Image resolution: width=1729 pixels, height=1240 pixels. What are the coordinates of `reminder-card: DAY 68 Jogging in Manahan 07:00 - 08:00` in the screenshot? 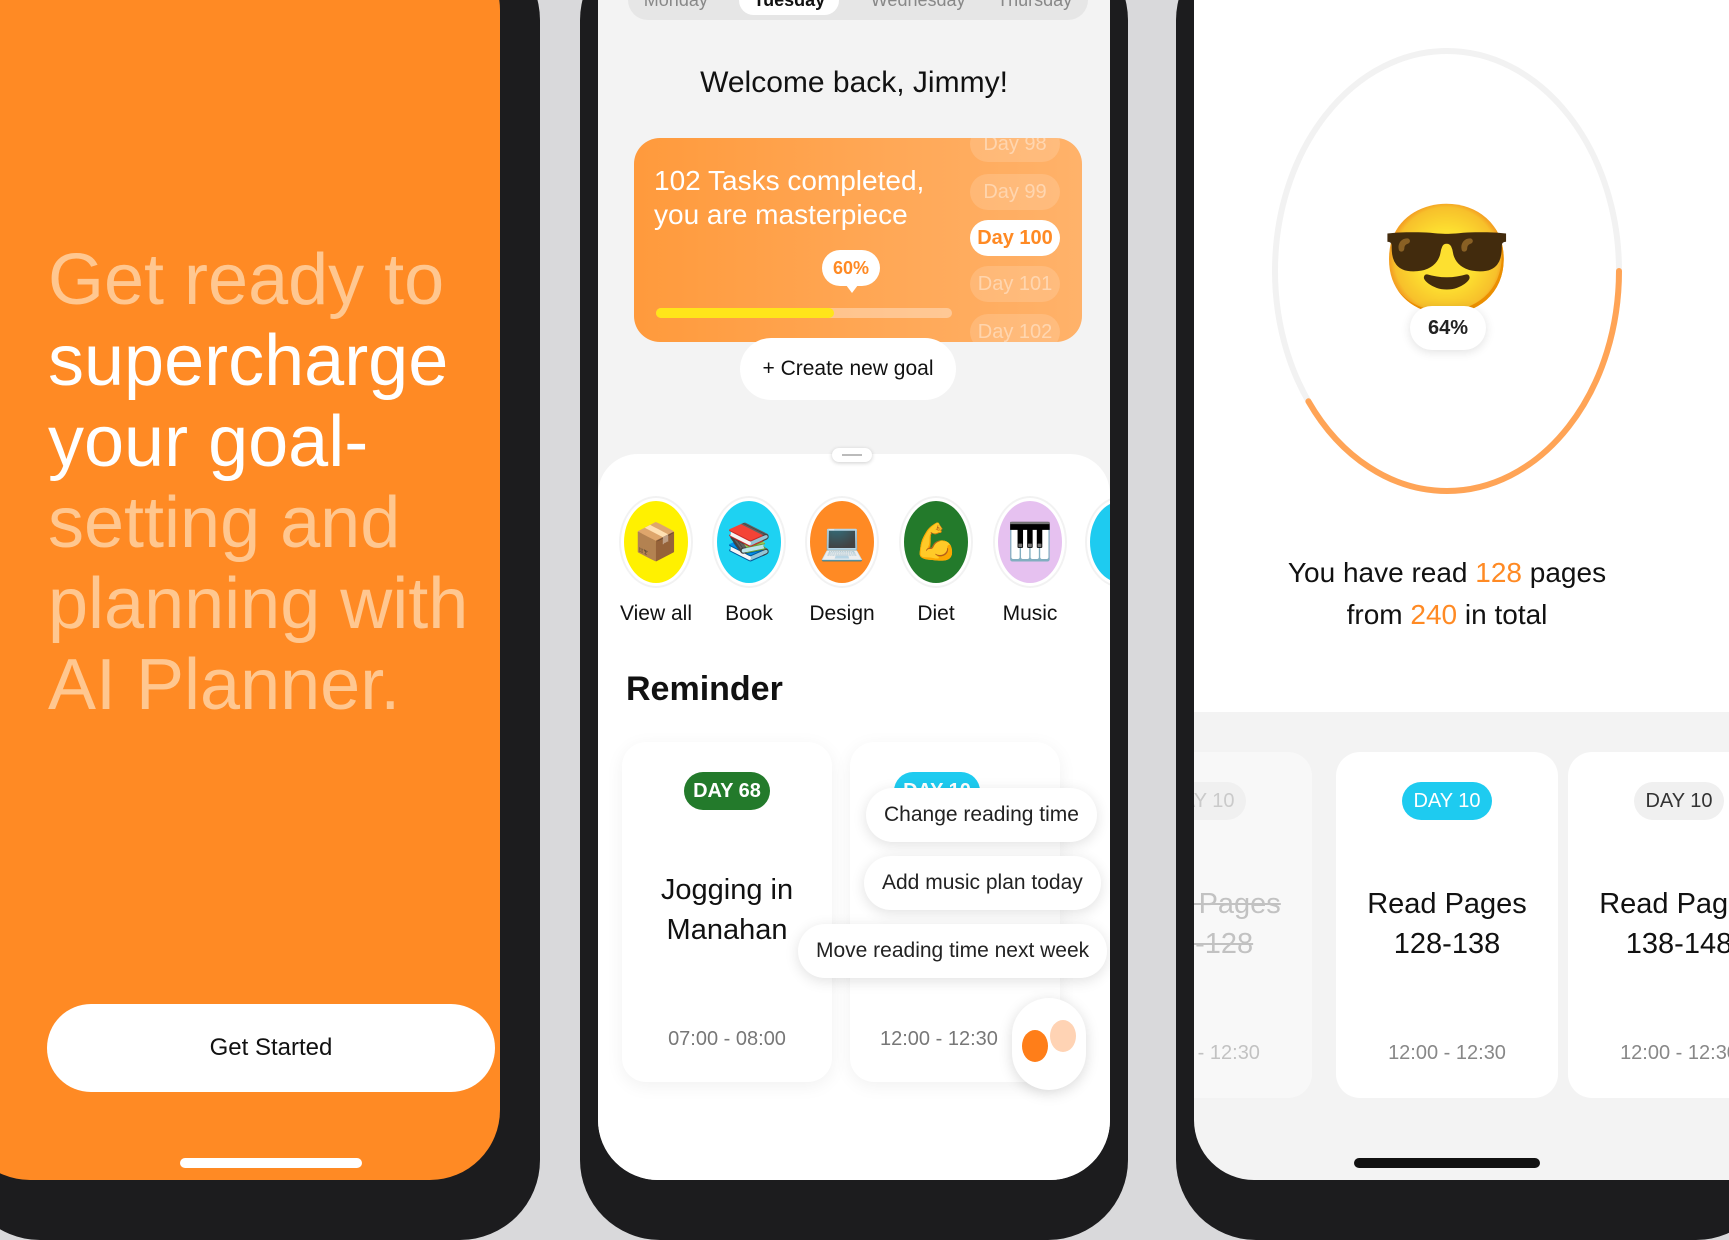 It's located at (727, 912).